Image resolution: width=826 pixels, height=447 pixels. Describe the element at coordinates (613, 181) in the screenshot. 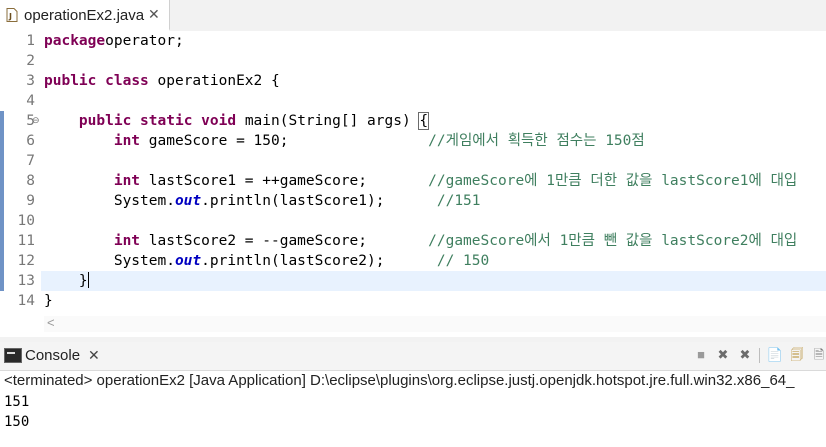

I see `comment: //gameScore에 1만큼 더한 값을 lastScore1에 대입` at that location.